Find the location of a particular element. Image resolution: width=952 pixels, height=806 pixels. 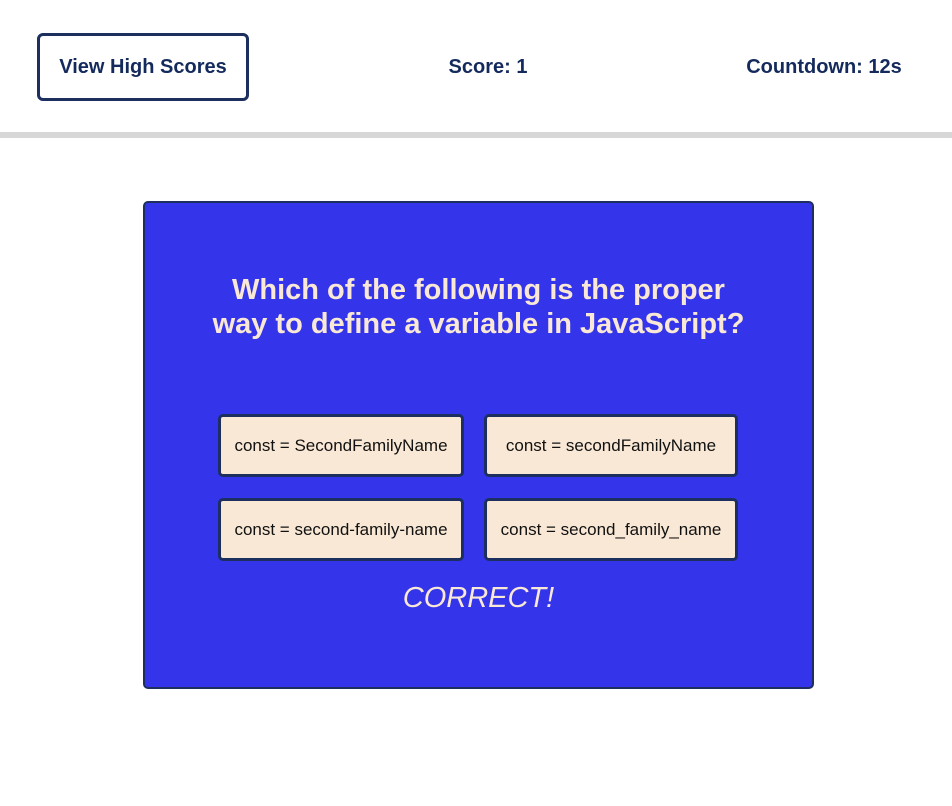

answer-feedback: CORRECT! is located at coordinates (478, 598).